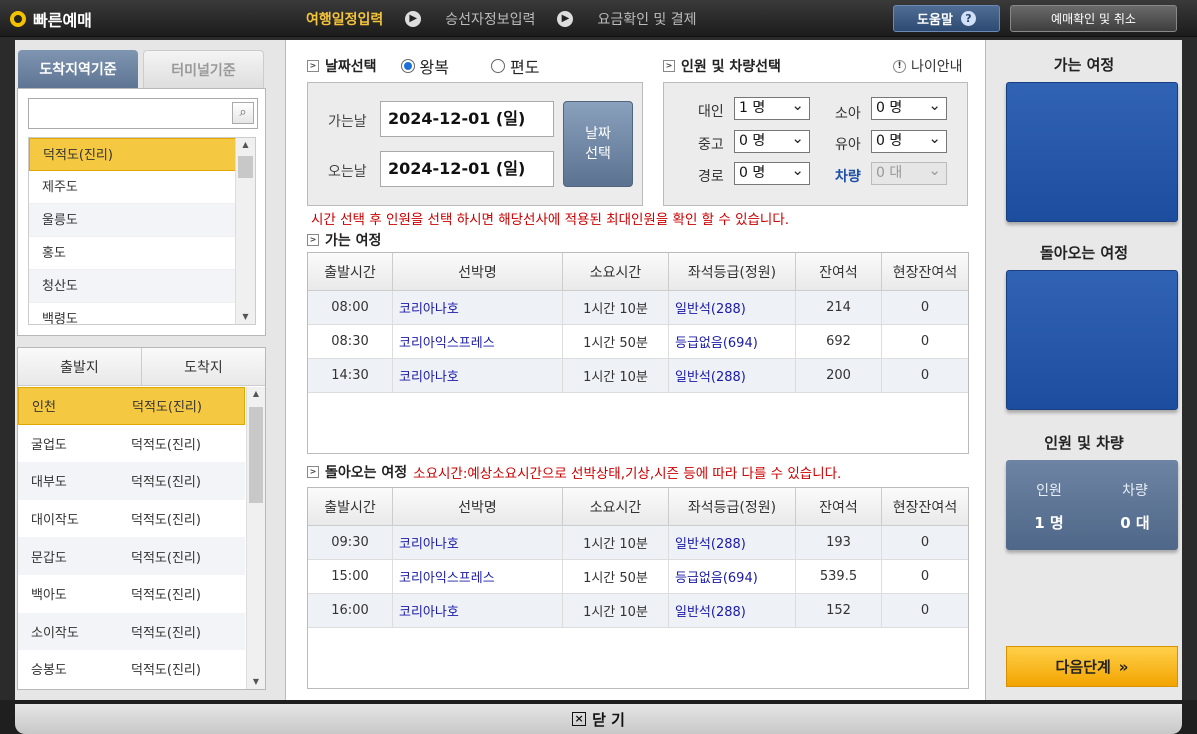 The width and height of the screenshot is (1197, 734). I want to click on table-row: 15:00 코리아익스프레스 1시간 50분 등급없음(694) 539.5 0, so click(638, 577).